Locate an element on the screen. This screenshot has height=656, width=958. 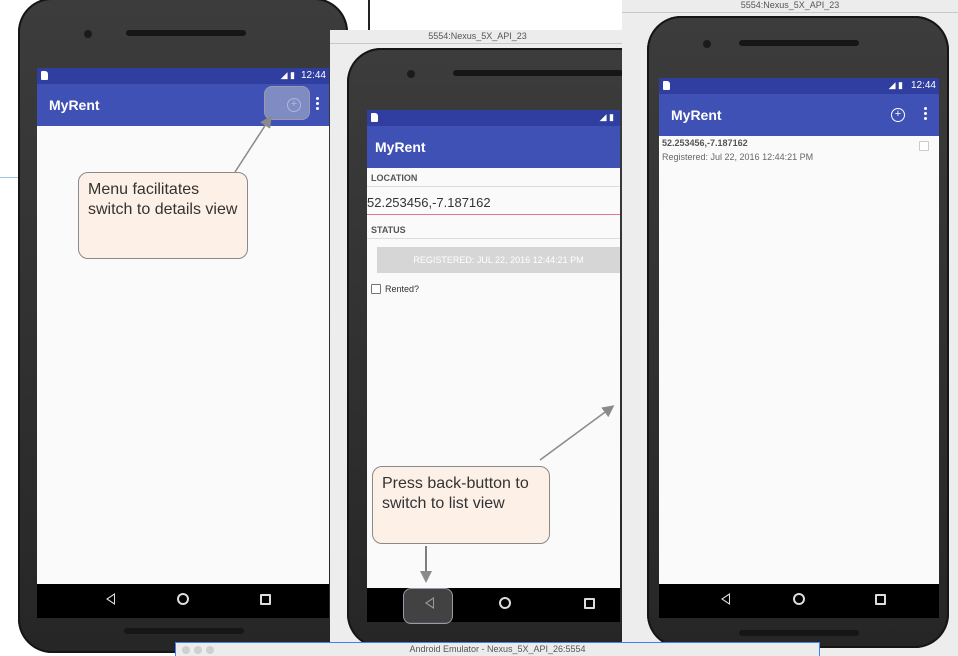
list-item-subtitle: Registered: Jul 22, 2016 12:44:21 PM is located at coordinates (738, 157).